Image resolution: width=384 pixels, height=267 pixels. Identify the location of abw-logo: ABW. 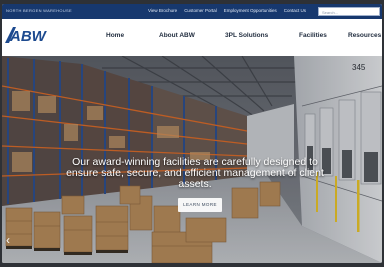
(30, 35).